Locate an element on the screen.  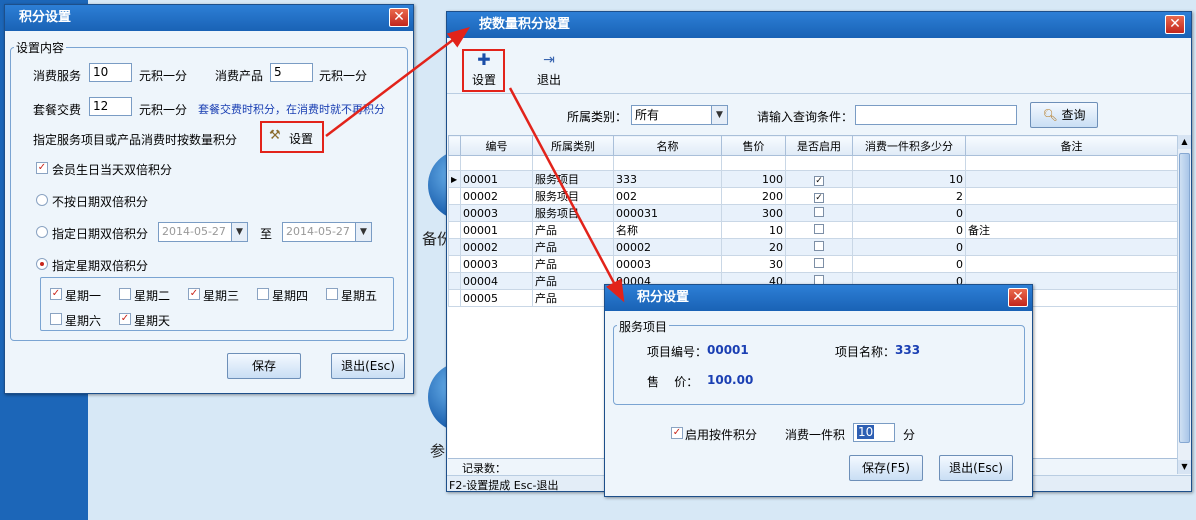
cell-name: 002 is located at coordinates (667, 196).